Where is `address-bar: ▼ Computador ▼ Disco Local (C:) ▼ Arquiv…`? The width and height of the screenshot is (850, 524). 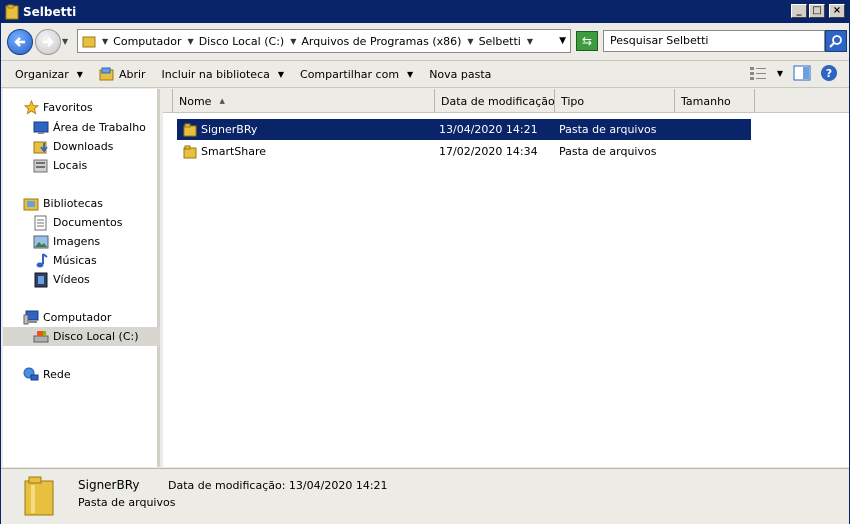
address-bar: ▼ Computador ▼ Disco Local (C:) ▼ Arquiv… is located at coordinates (324, 41).